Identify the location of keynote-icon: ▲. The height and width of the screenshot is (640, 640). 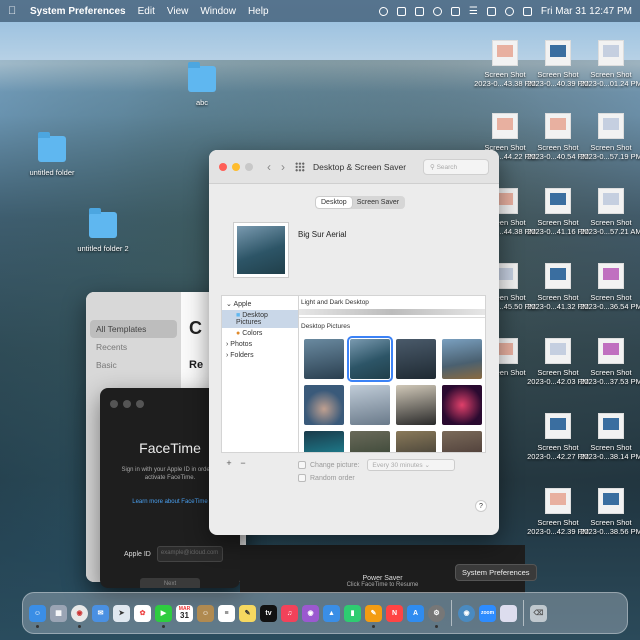
(331, 613).